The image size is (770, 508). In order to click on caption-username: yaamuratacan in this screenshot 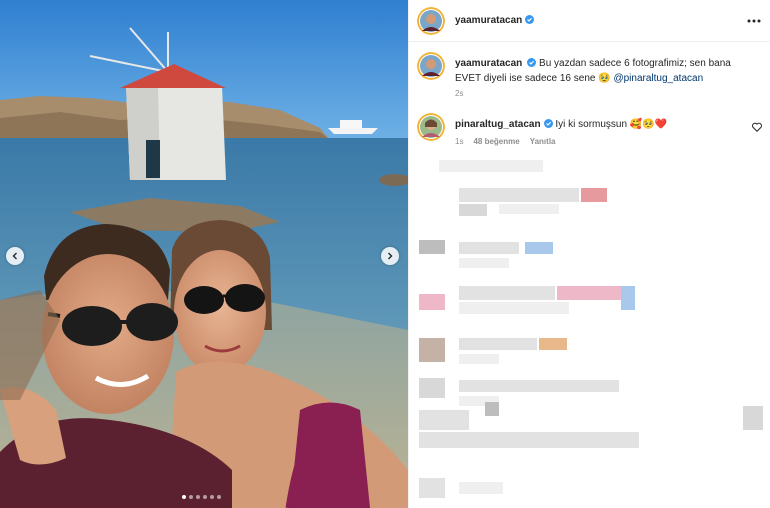, I will do `click(488, 63)`.